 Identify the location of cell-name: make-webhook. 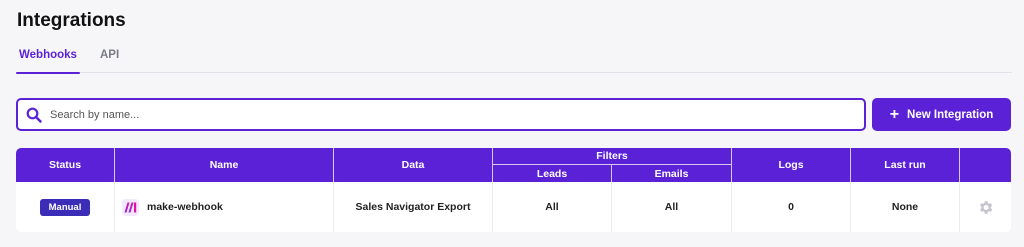
(224, 207).